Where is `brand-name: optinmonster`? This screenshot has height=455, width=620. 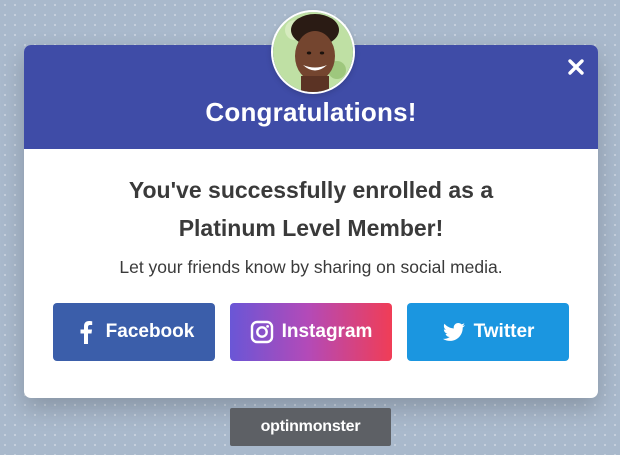
brand-name: optinmonster is located at coordinates (310, 426).